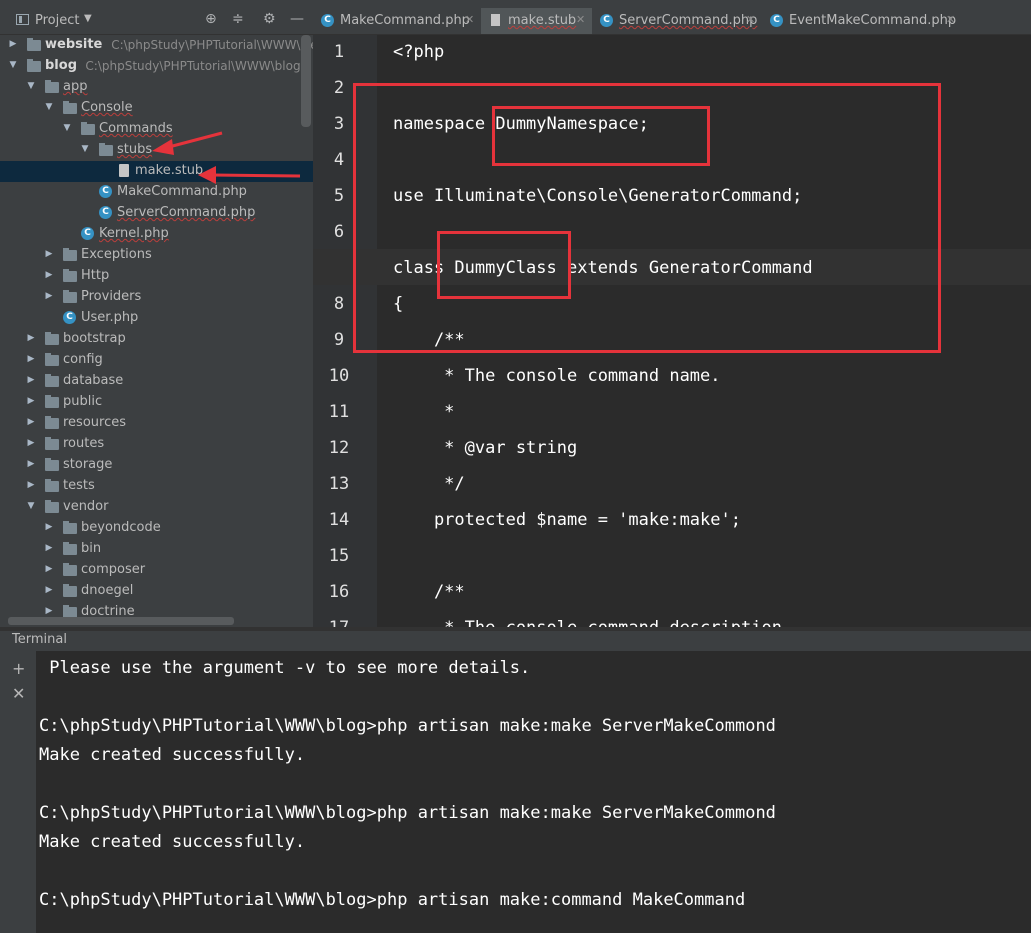  Describe the element at coordinates (601, 136) in the screenshot. I see `annotation-box-dummy-namespace` at that location.